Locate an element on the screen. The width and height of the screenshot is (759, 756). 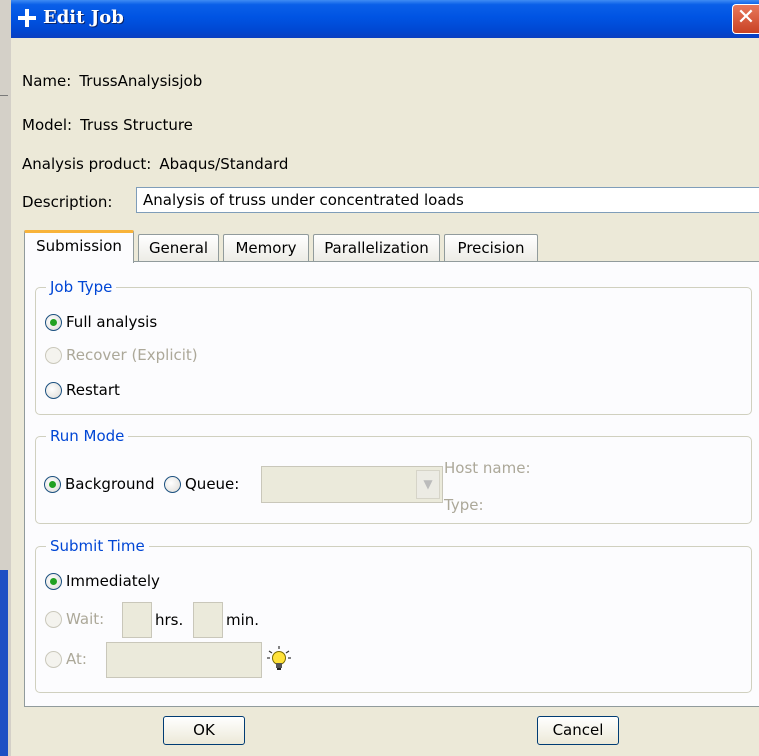
recover-explicit-radio: Recover (Explicit) is located at coordinates (121, 355).